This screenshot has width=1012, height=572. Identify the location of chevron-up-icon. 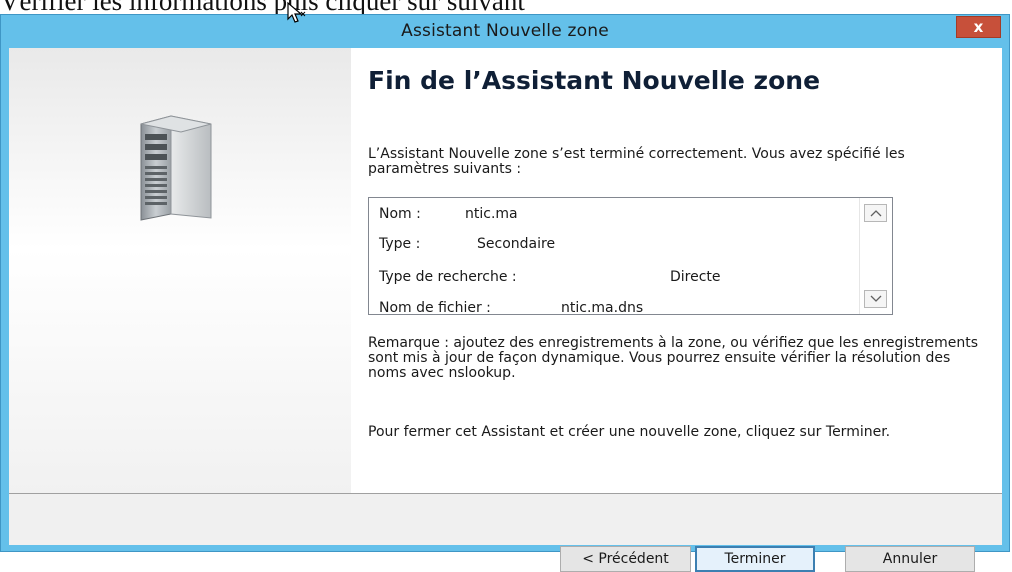
(876, 213).